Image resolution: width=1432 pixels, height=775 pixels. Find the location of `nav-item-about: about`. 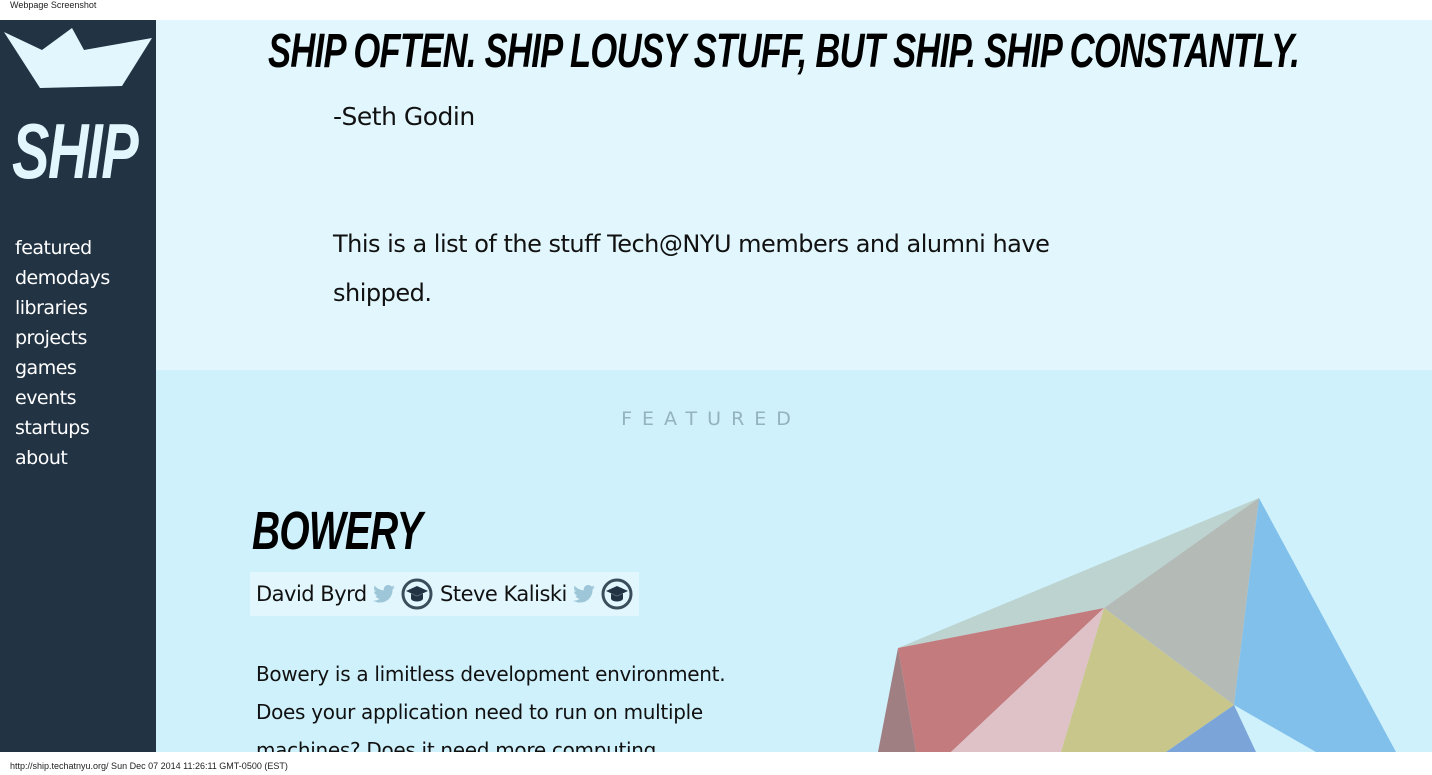

nav-item-about: about is located at coordinates (62, 461).